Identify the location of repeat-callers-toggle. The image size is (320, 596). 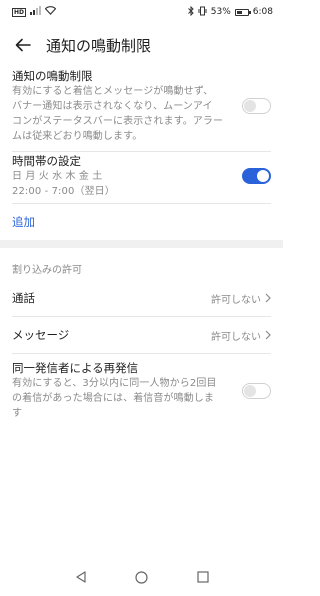
(256, 391).